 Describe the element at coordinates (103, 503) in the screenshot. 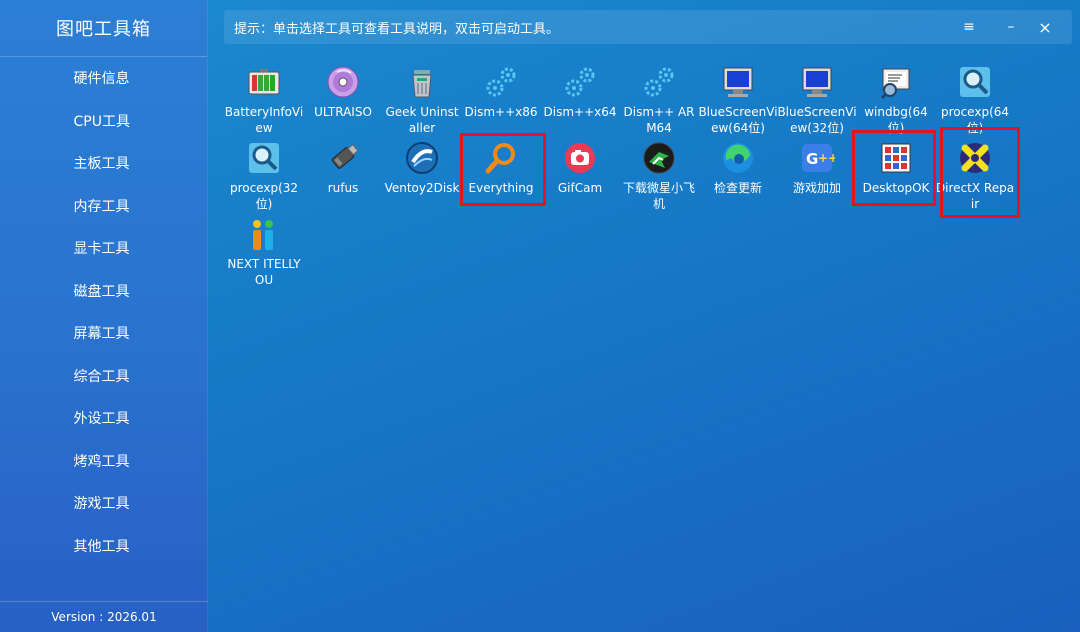

I see `sidebar-item-game-tools: 游戏工具` at that location.